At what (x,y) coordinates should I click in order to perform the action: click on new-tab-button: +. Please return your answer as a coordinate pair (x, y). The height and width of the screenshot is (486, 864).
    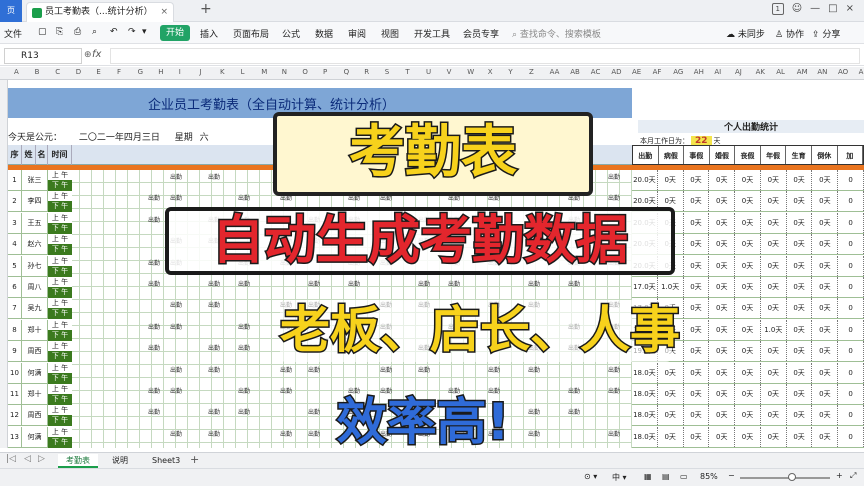
    Looking at the image, I should click on (206, 9).